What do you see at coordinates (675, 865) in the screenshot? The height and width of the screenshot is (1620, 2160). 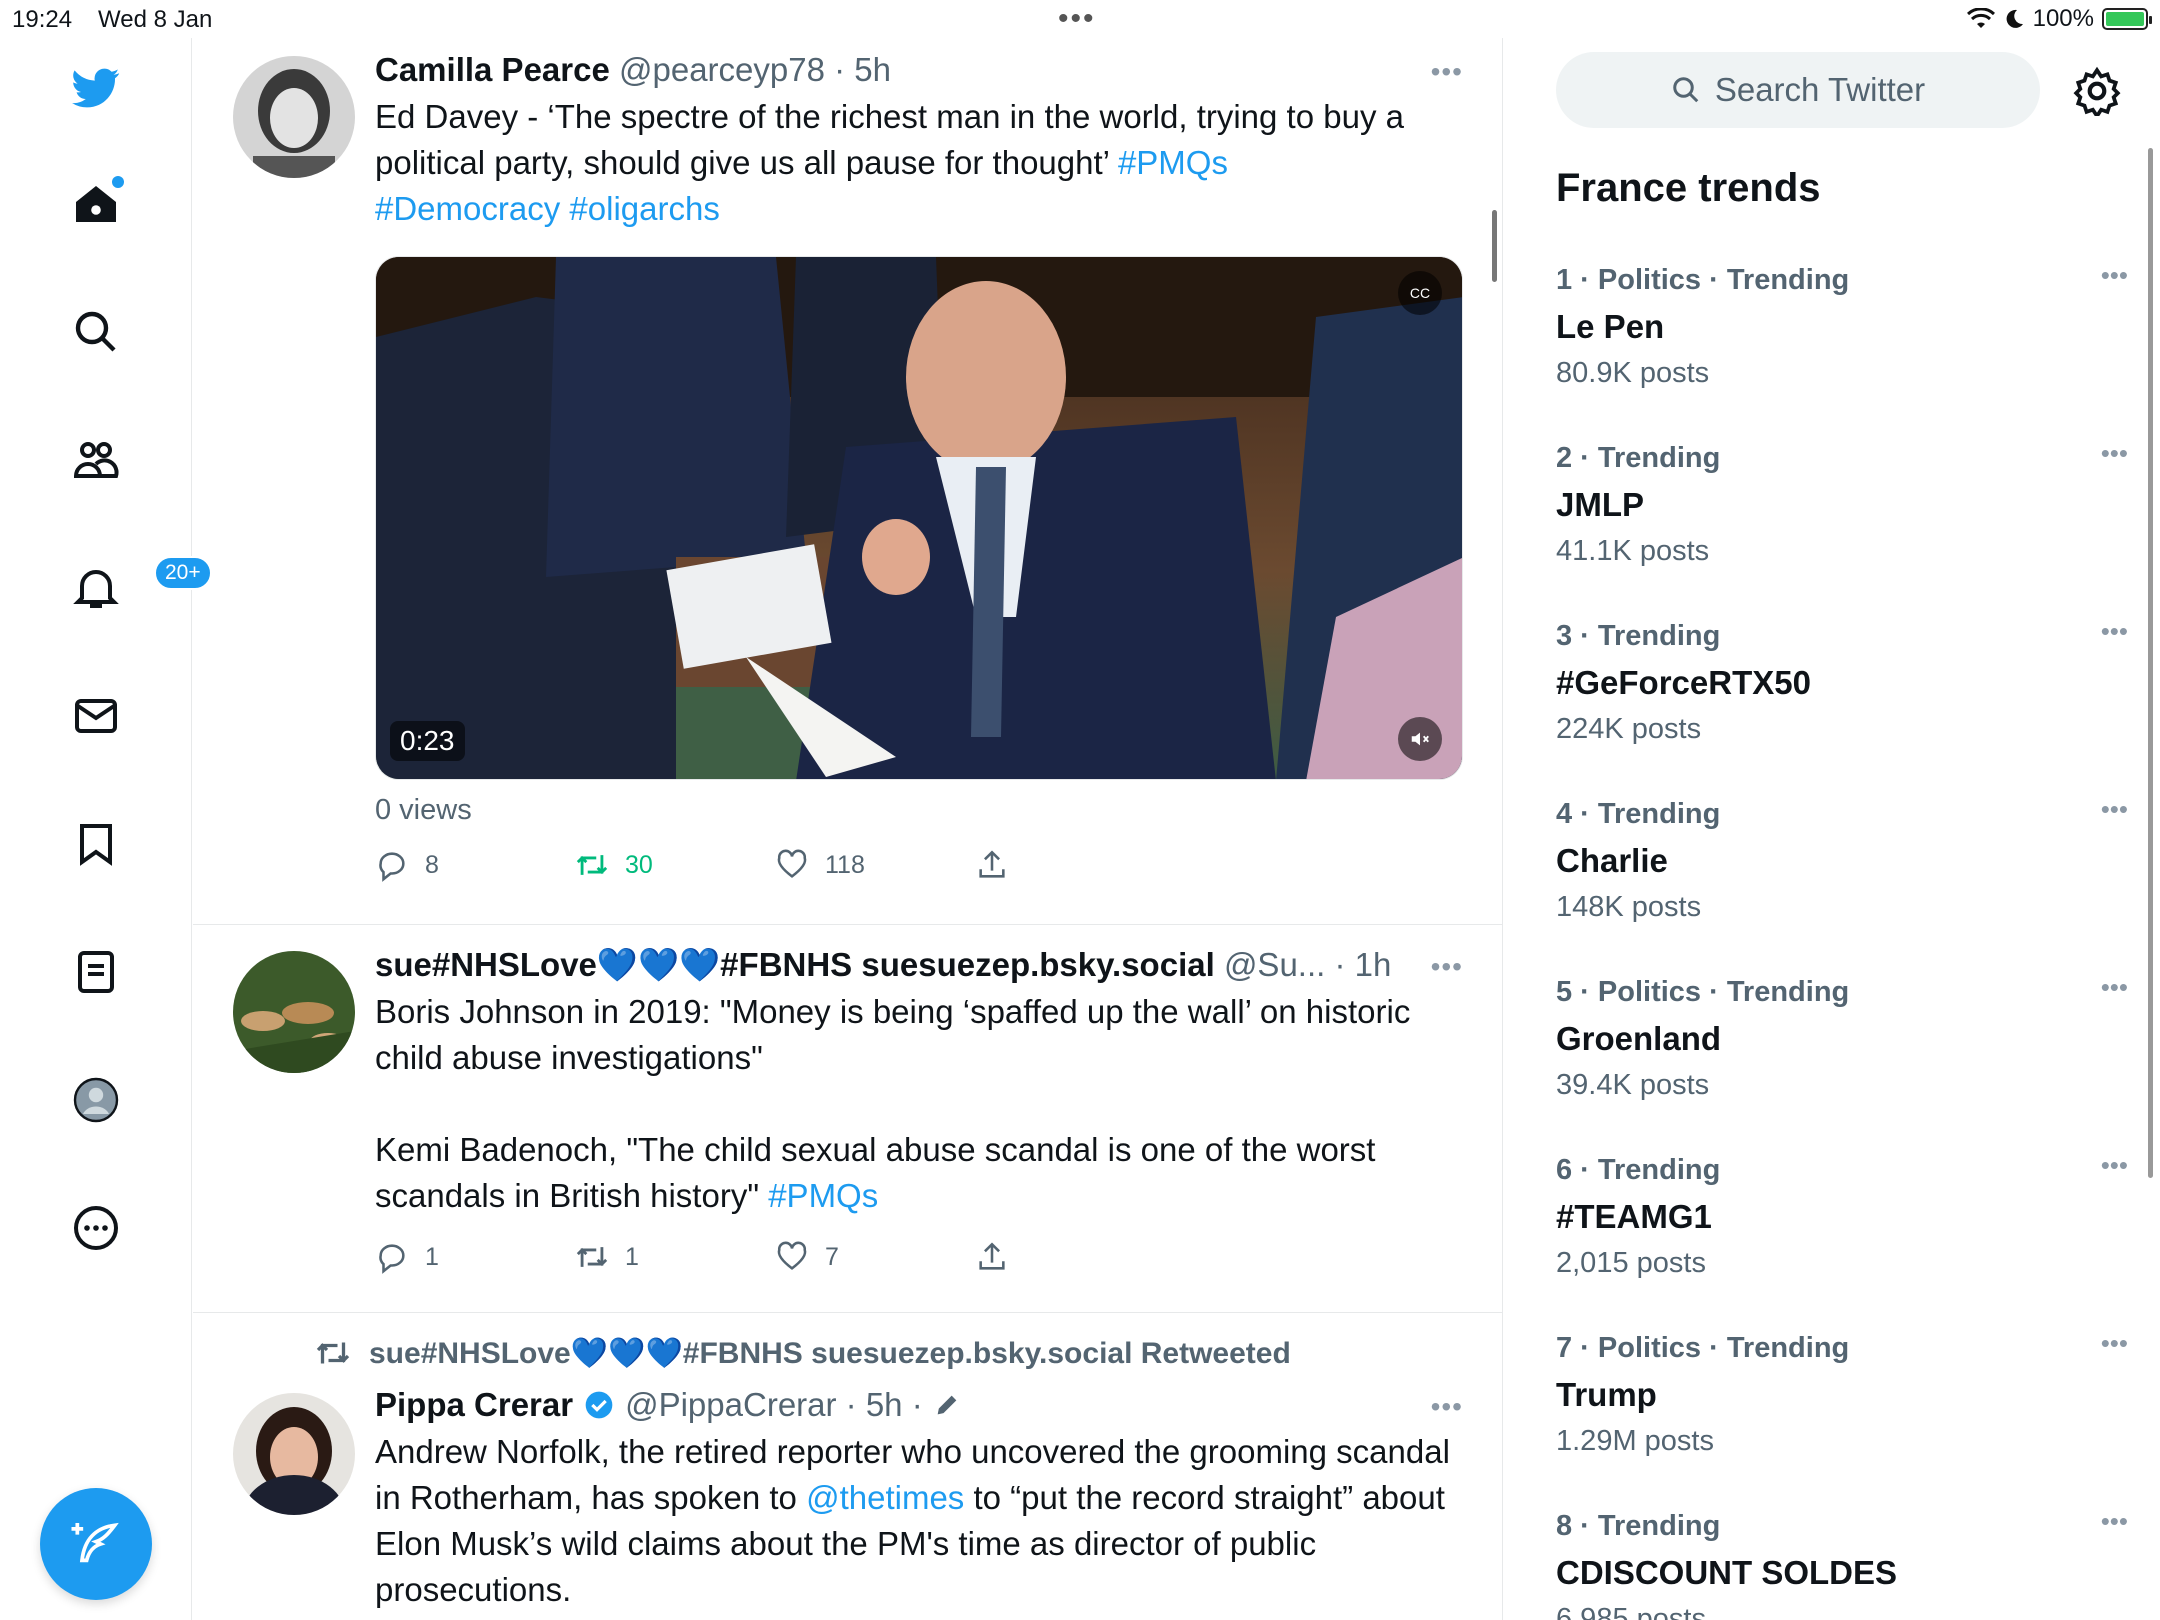 I see `retweet-button: 30` at bounding box center [675, 865].